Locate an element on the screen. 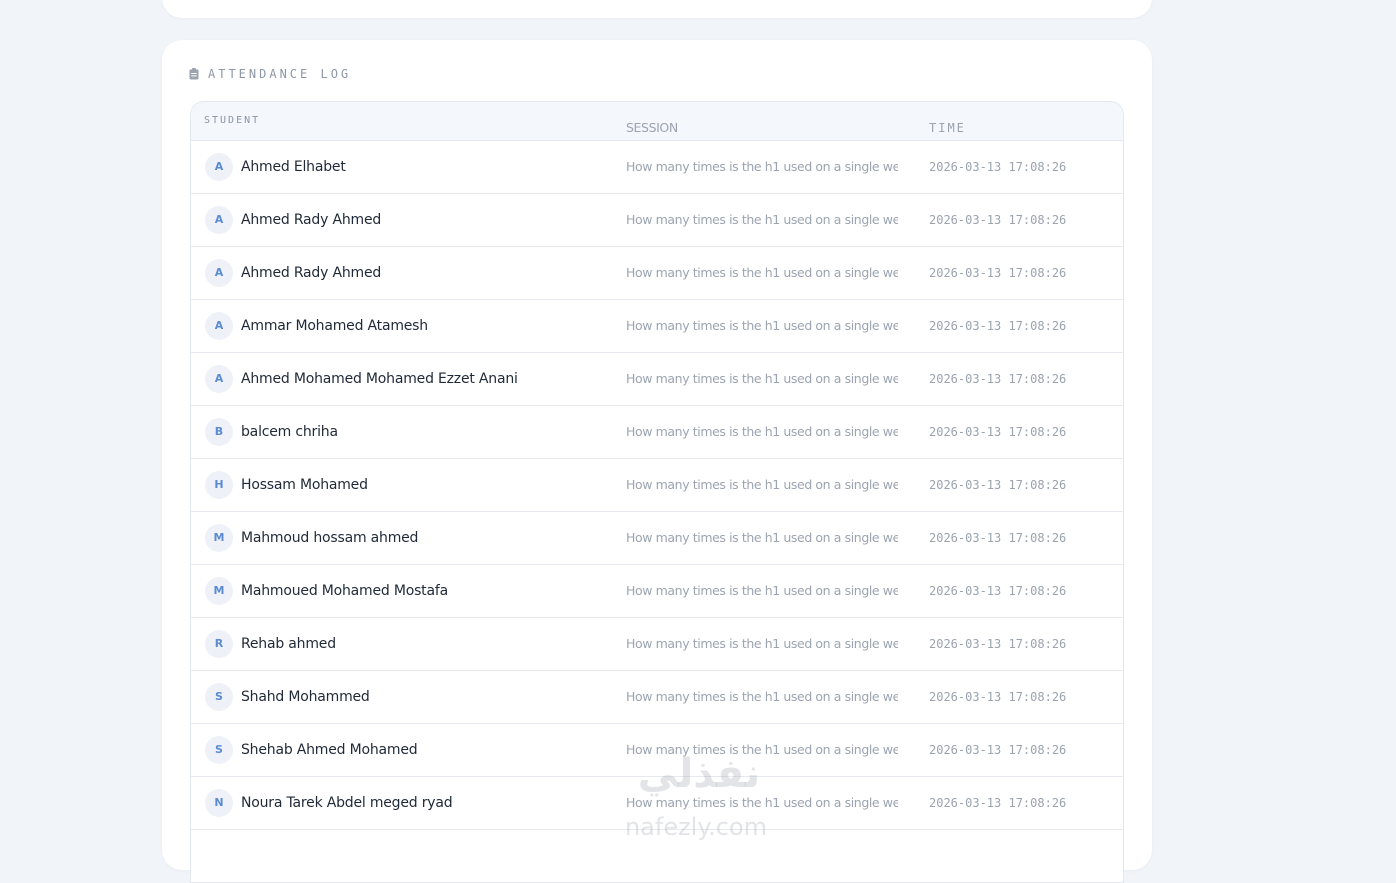 Image resolution: width=1396 pixels, height=883 pixels. student-name: balcem chriha is located at coordinates (289, 432).